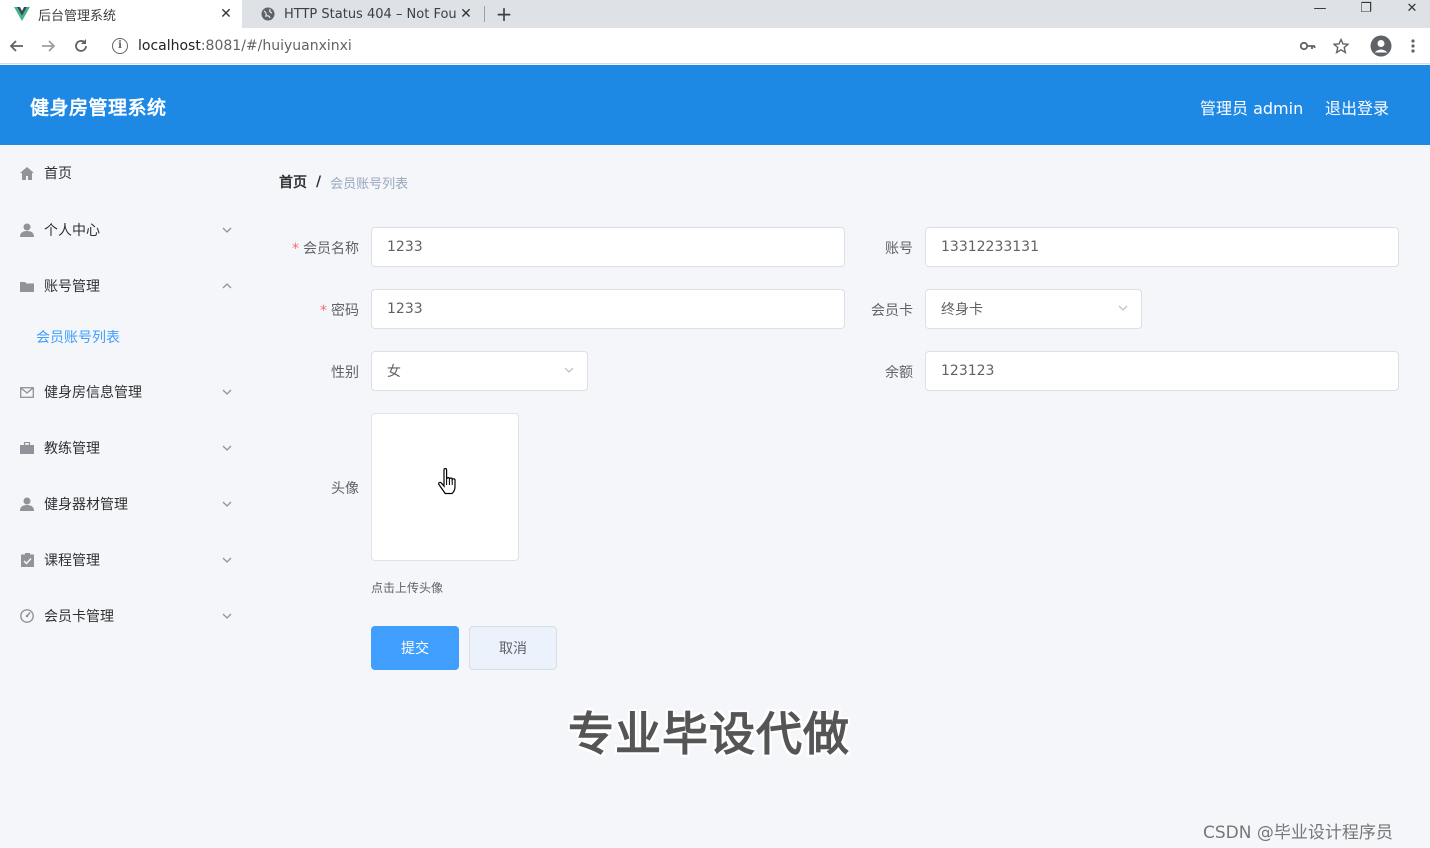 The width and height of the screenshot is (1430, 848). I want to click on browser-tab-inactive: HTTP Status 404 – Not Found ✕, so click(364, 14).